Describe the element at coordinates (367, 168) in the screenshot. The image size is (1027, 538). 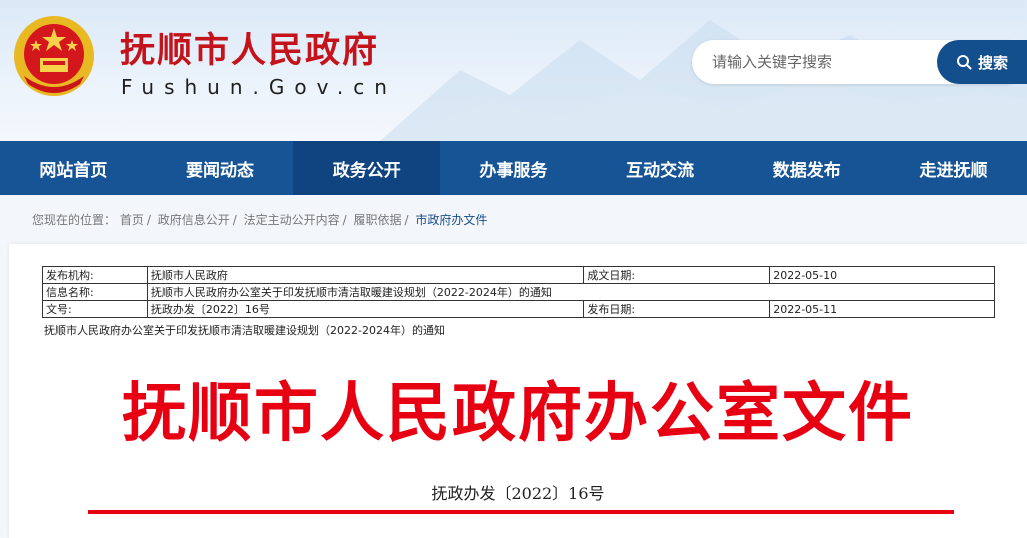
I see `nav-item-gov-affairs: 政务公开` at that location.